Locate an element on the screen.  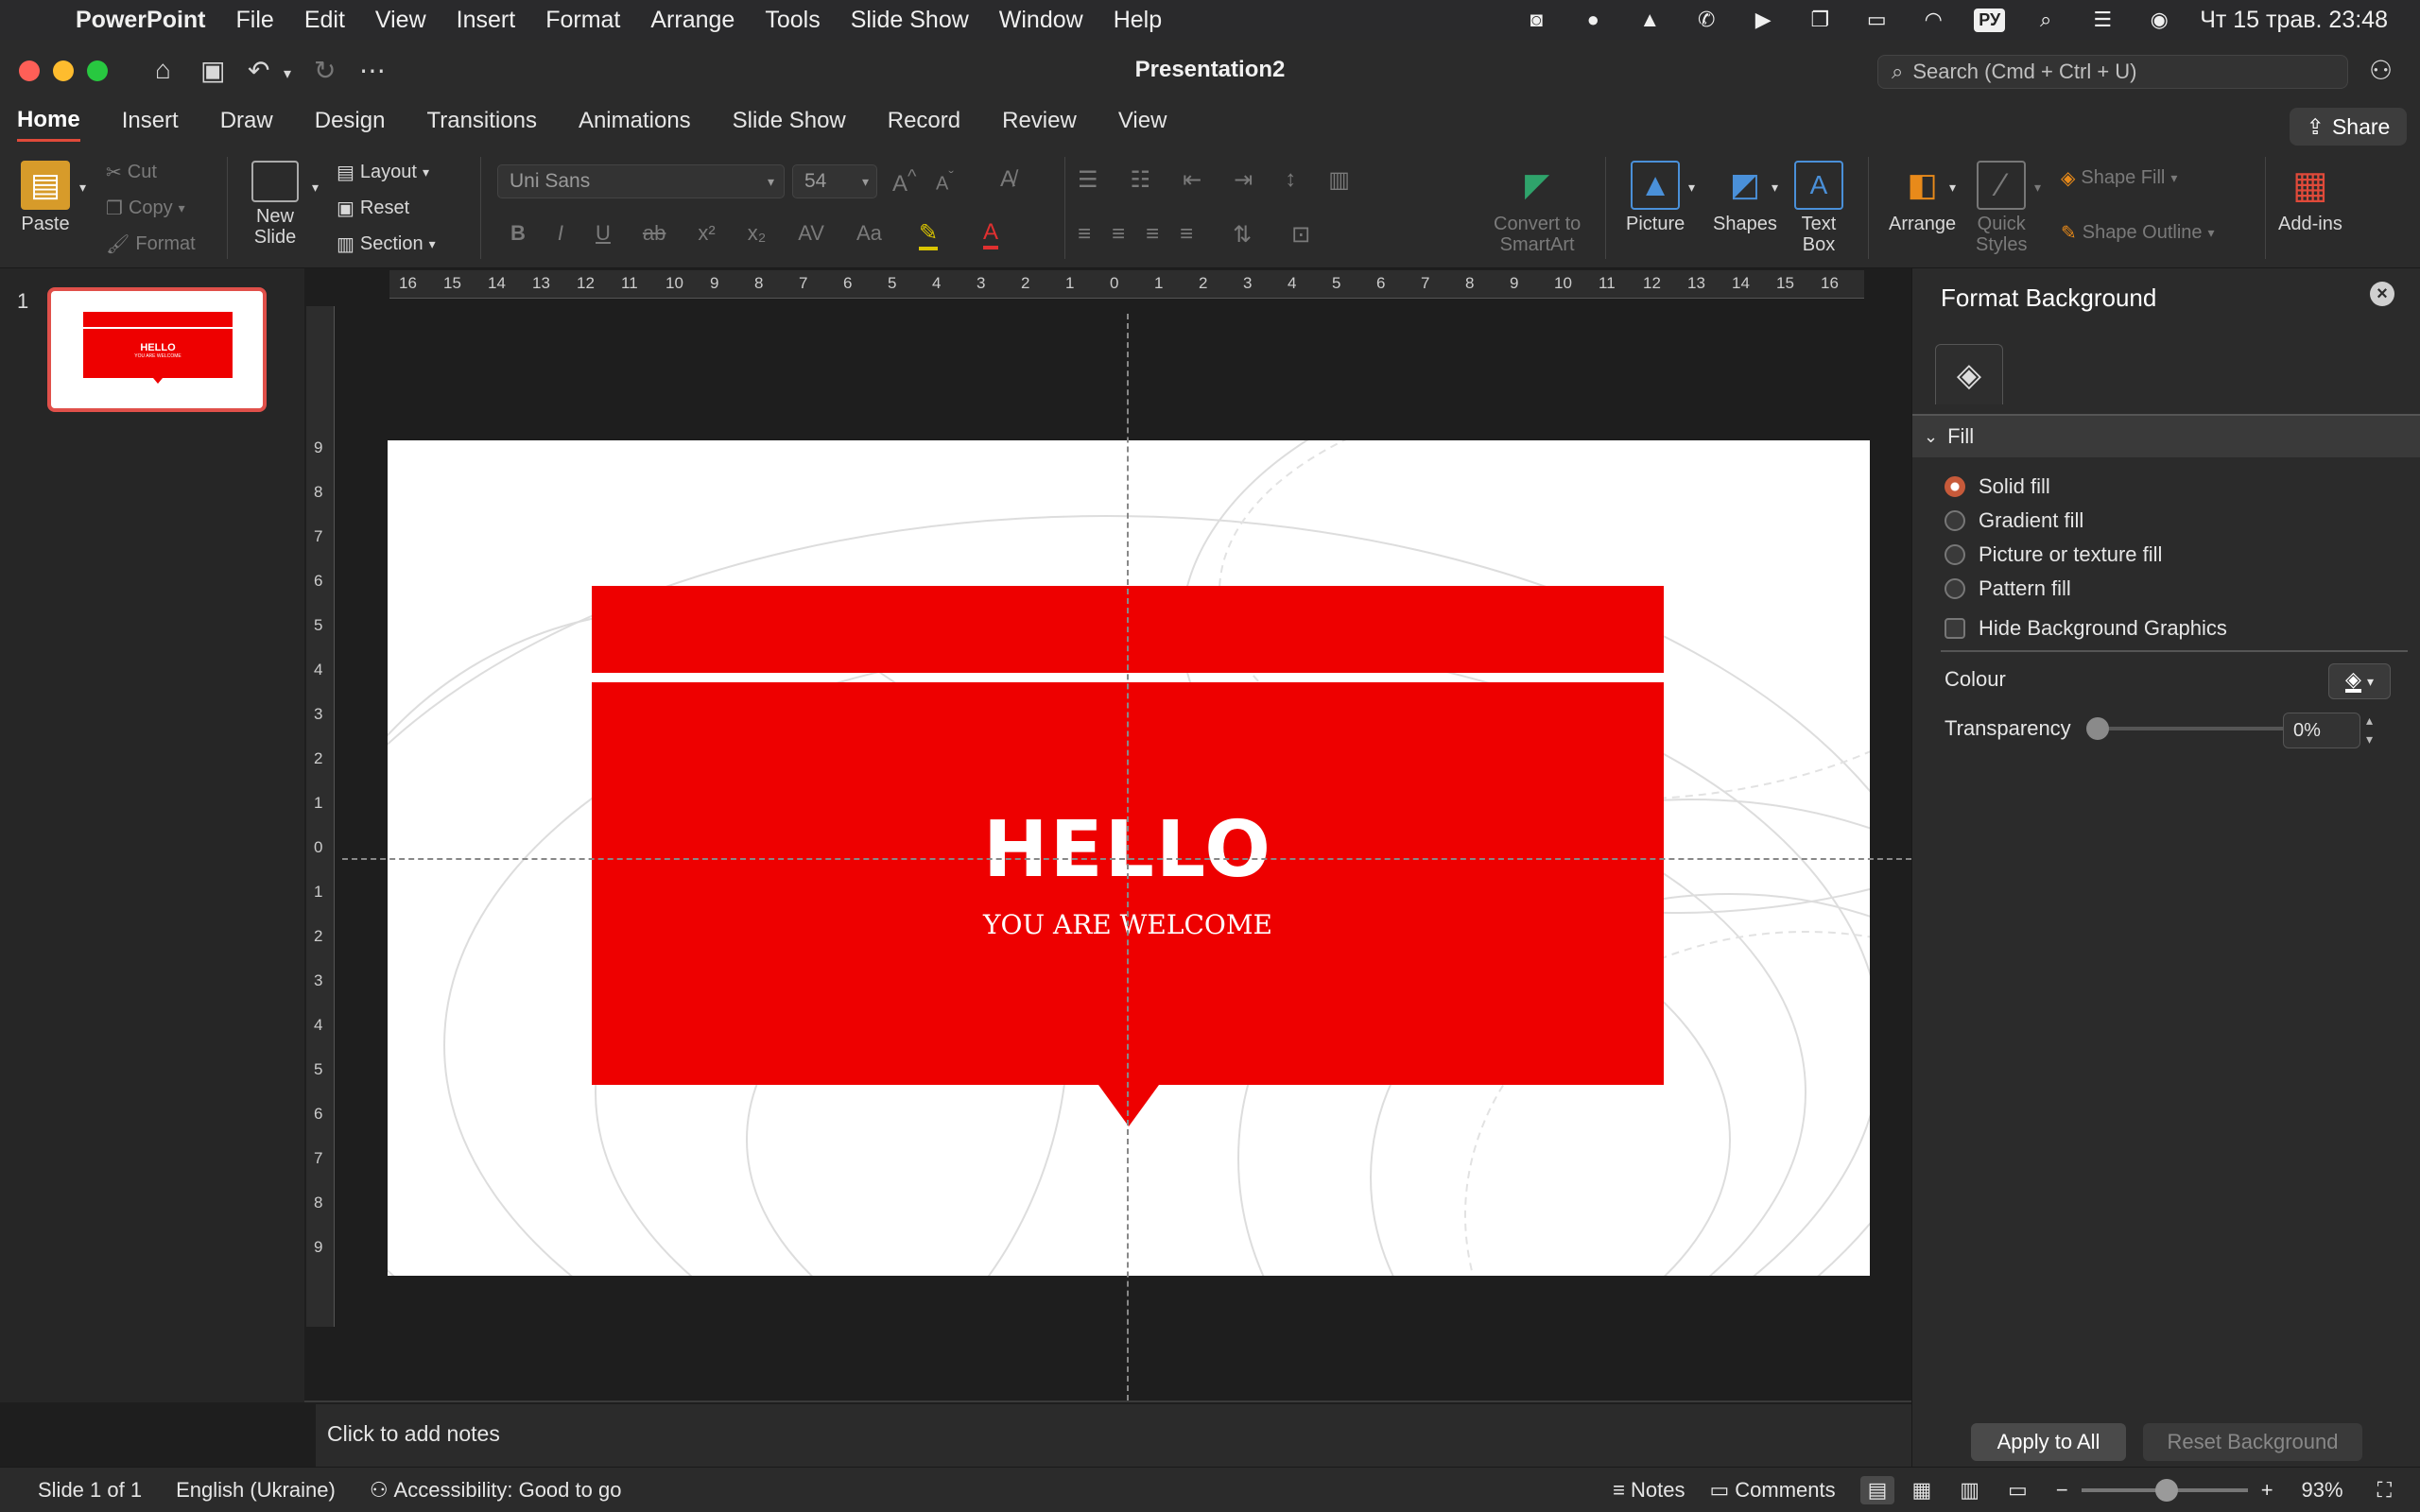
menu-arrange: Arrange is located at coordinates (692, 20).